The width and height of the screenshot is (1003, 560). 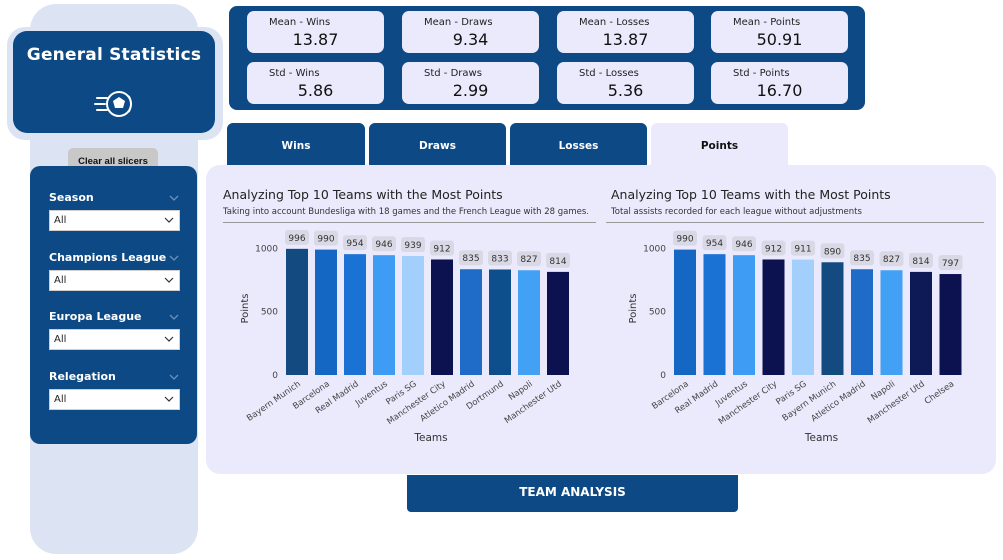 I want to click on kpi-card-mean-wins: Mean - Wins 13.87, so click(x=315, y=32).